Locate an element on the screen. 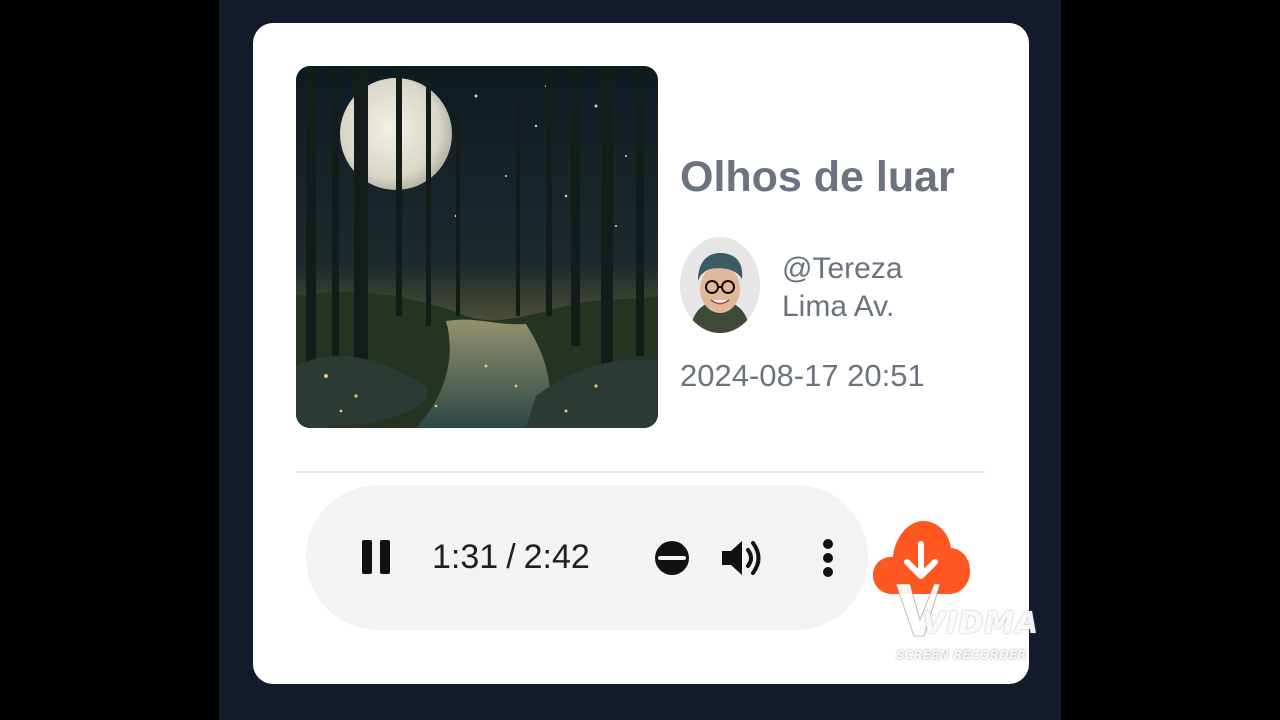  pause-icon is located at coordinates (367, 557).